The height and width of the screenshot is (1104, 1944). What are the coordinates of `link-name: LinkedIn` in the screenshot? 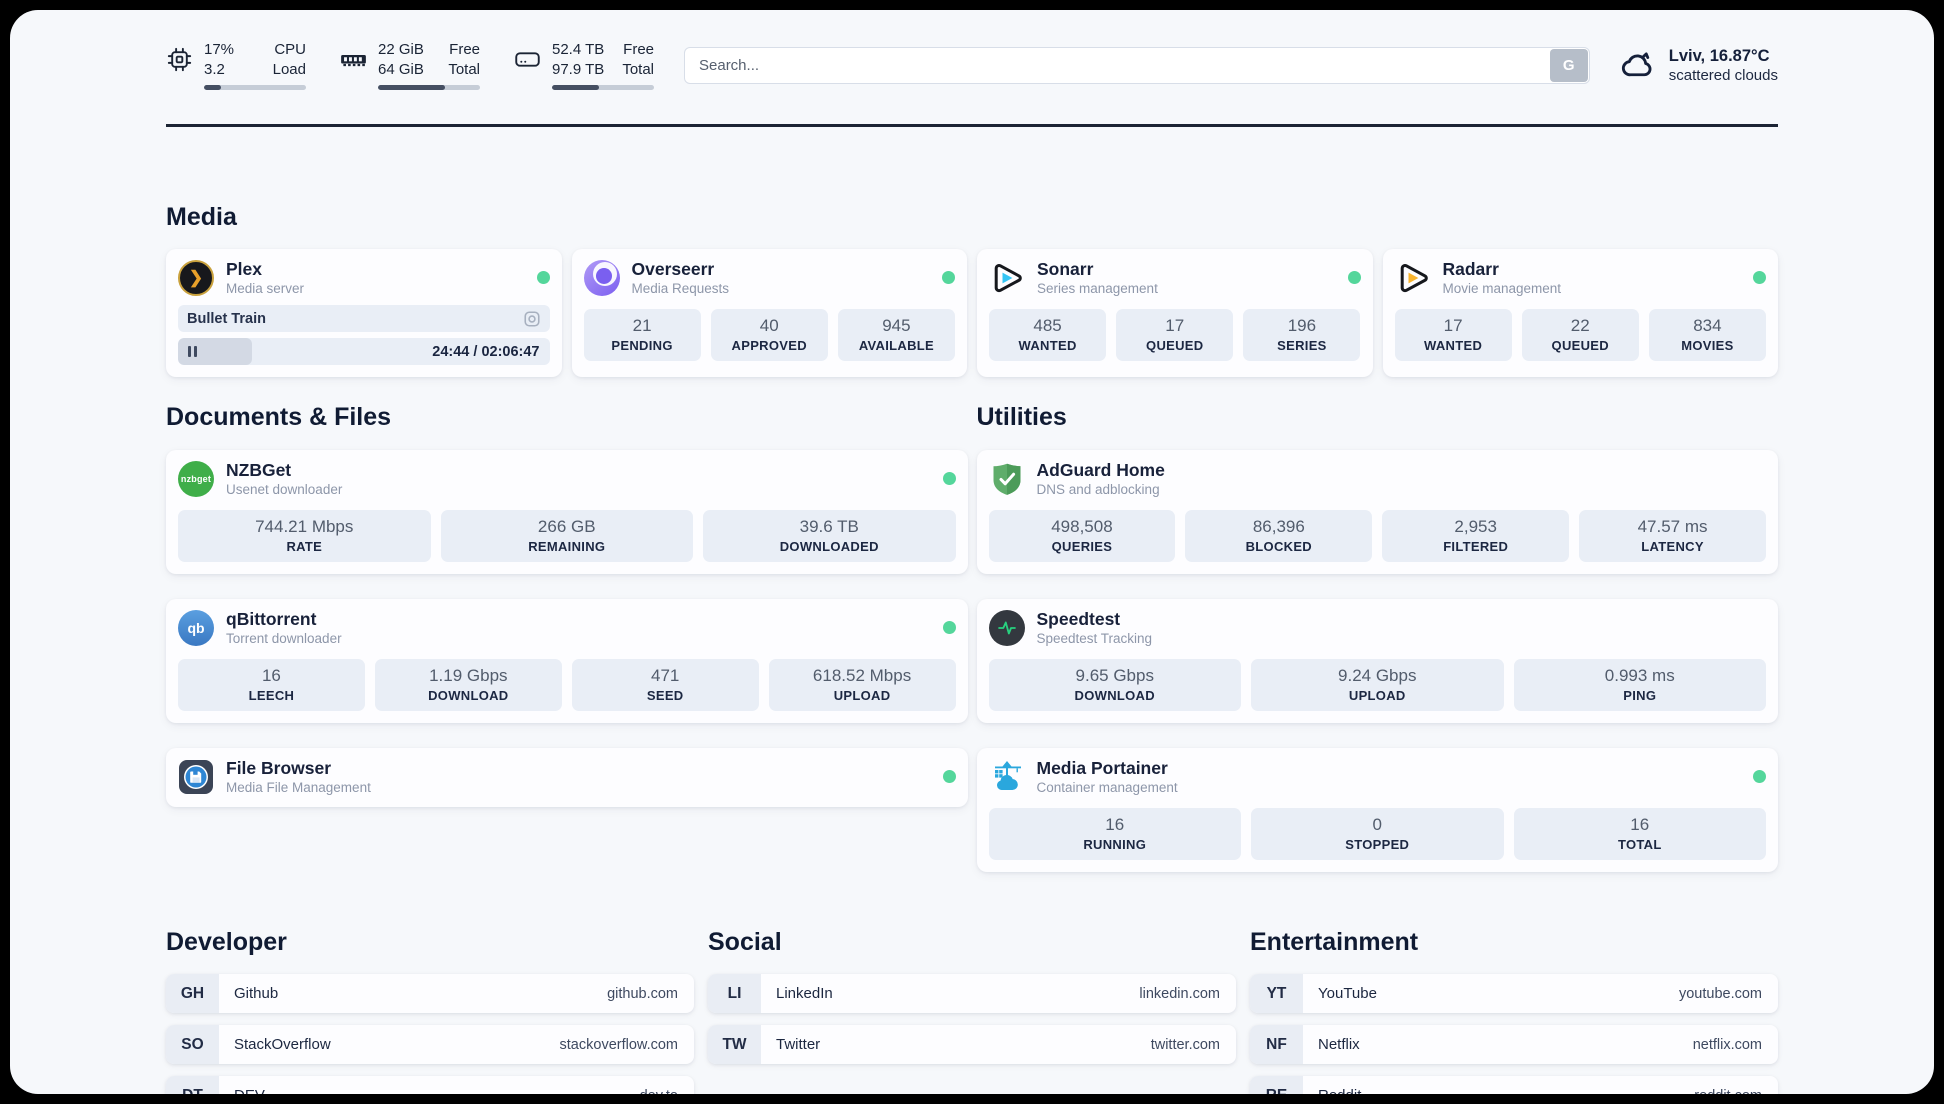 It's located at (804, 993).